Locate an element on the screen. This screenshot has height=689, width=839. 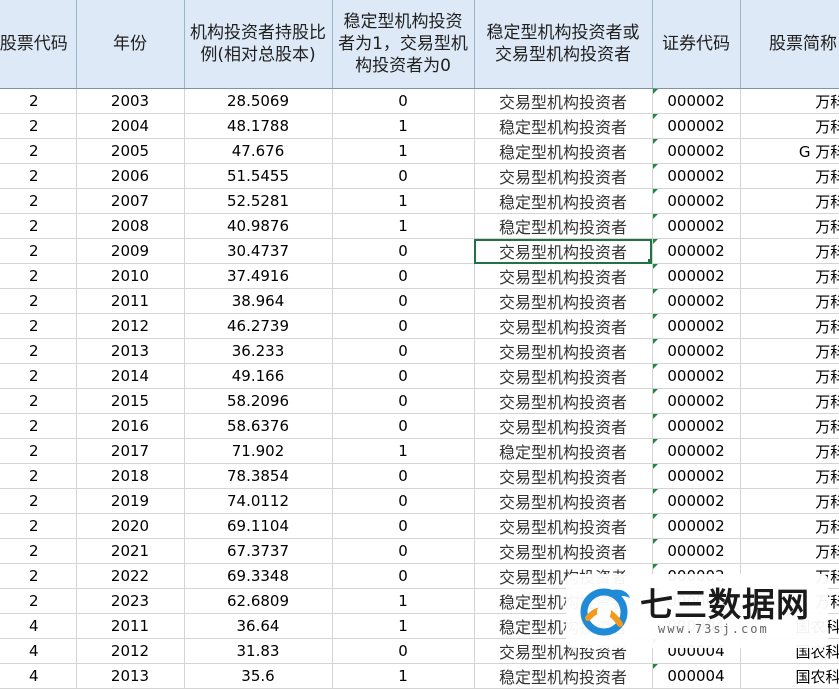
year-cell: 2006 is located at coordinates (130, 176).